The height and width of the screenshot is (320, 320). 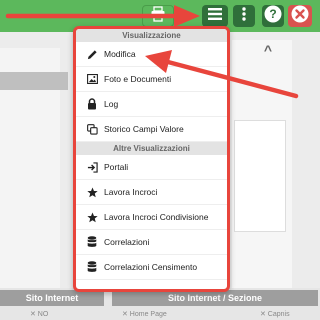 I want to click on menu-item-lavora-incroci: Lavora Incroci, so click(x=151, y=192).